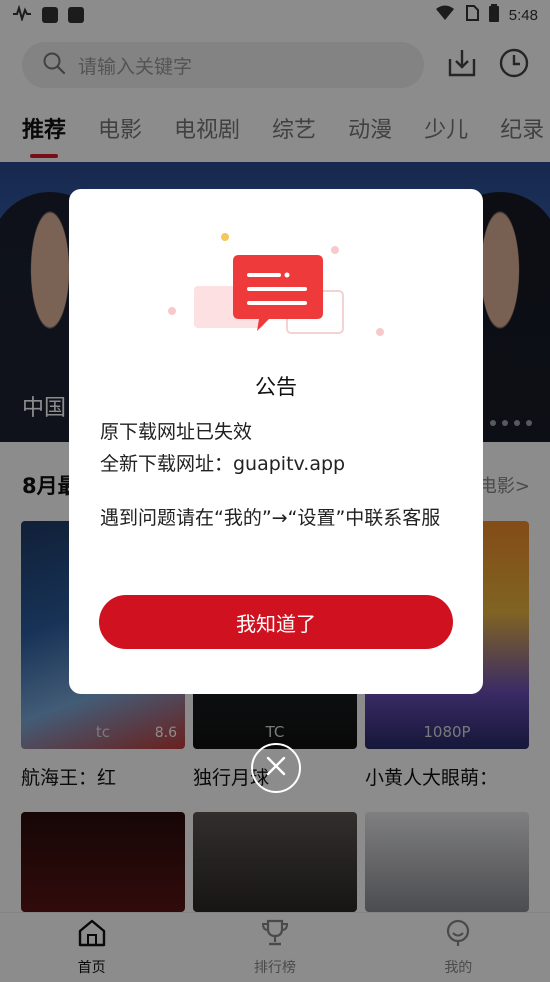  I want to click on announcement-illustration, so click(276, 274).